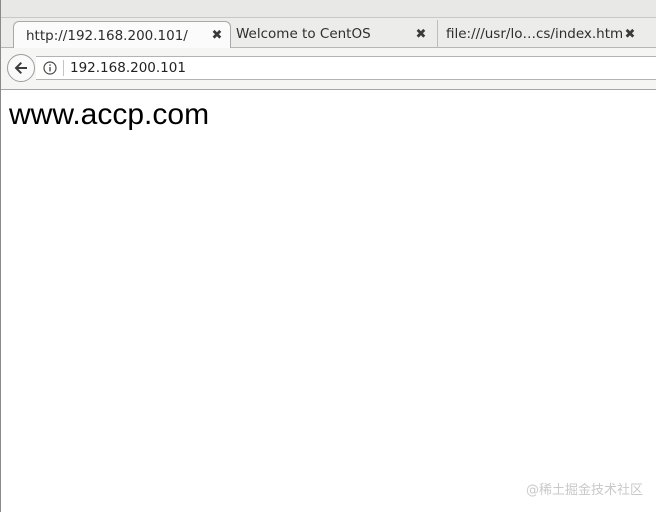 The height and width of the screenshot is (512, 656). I want to click on navigation-toolbar: 192.168.200.101, so click(328, 69).